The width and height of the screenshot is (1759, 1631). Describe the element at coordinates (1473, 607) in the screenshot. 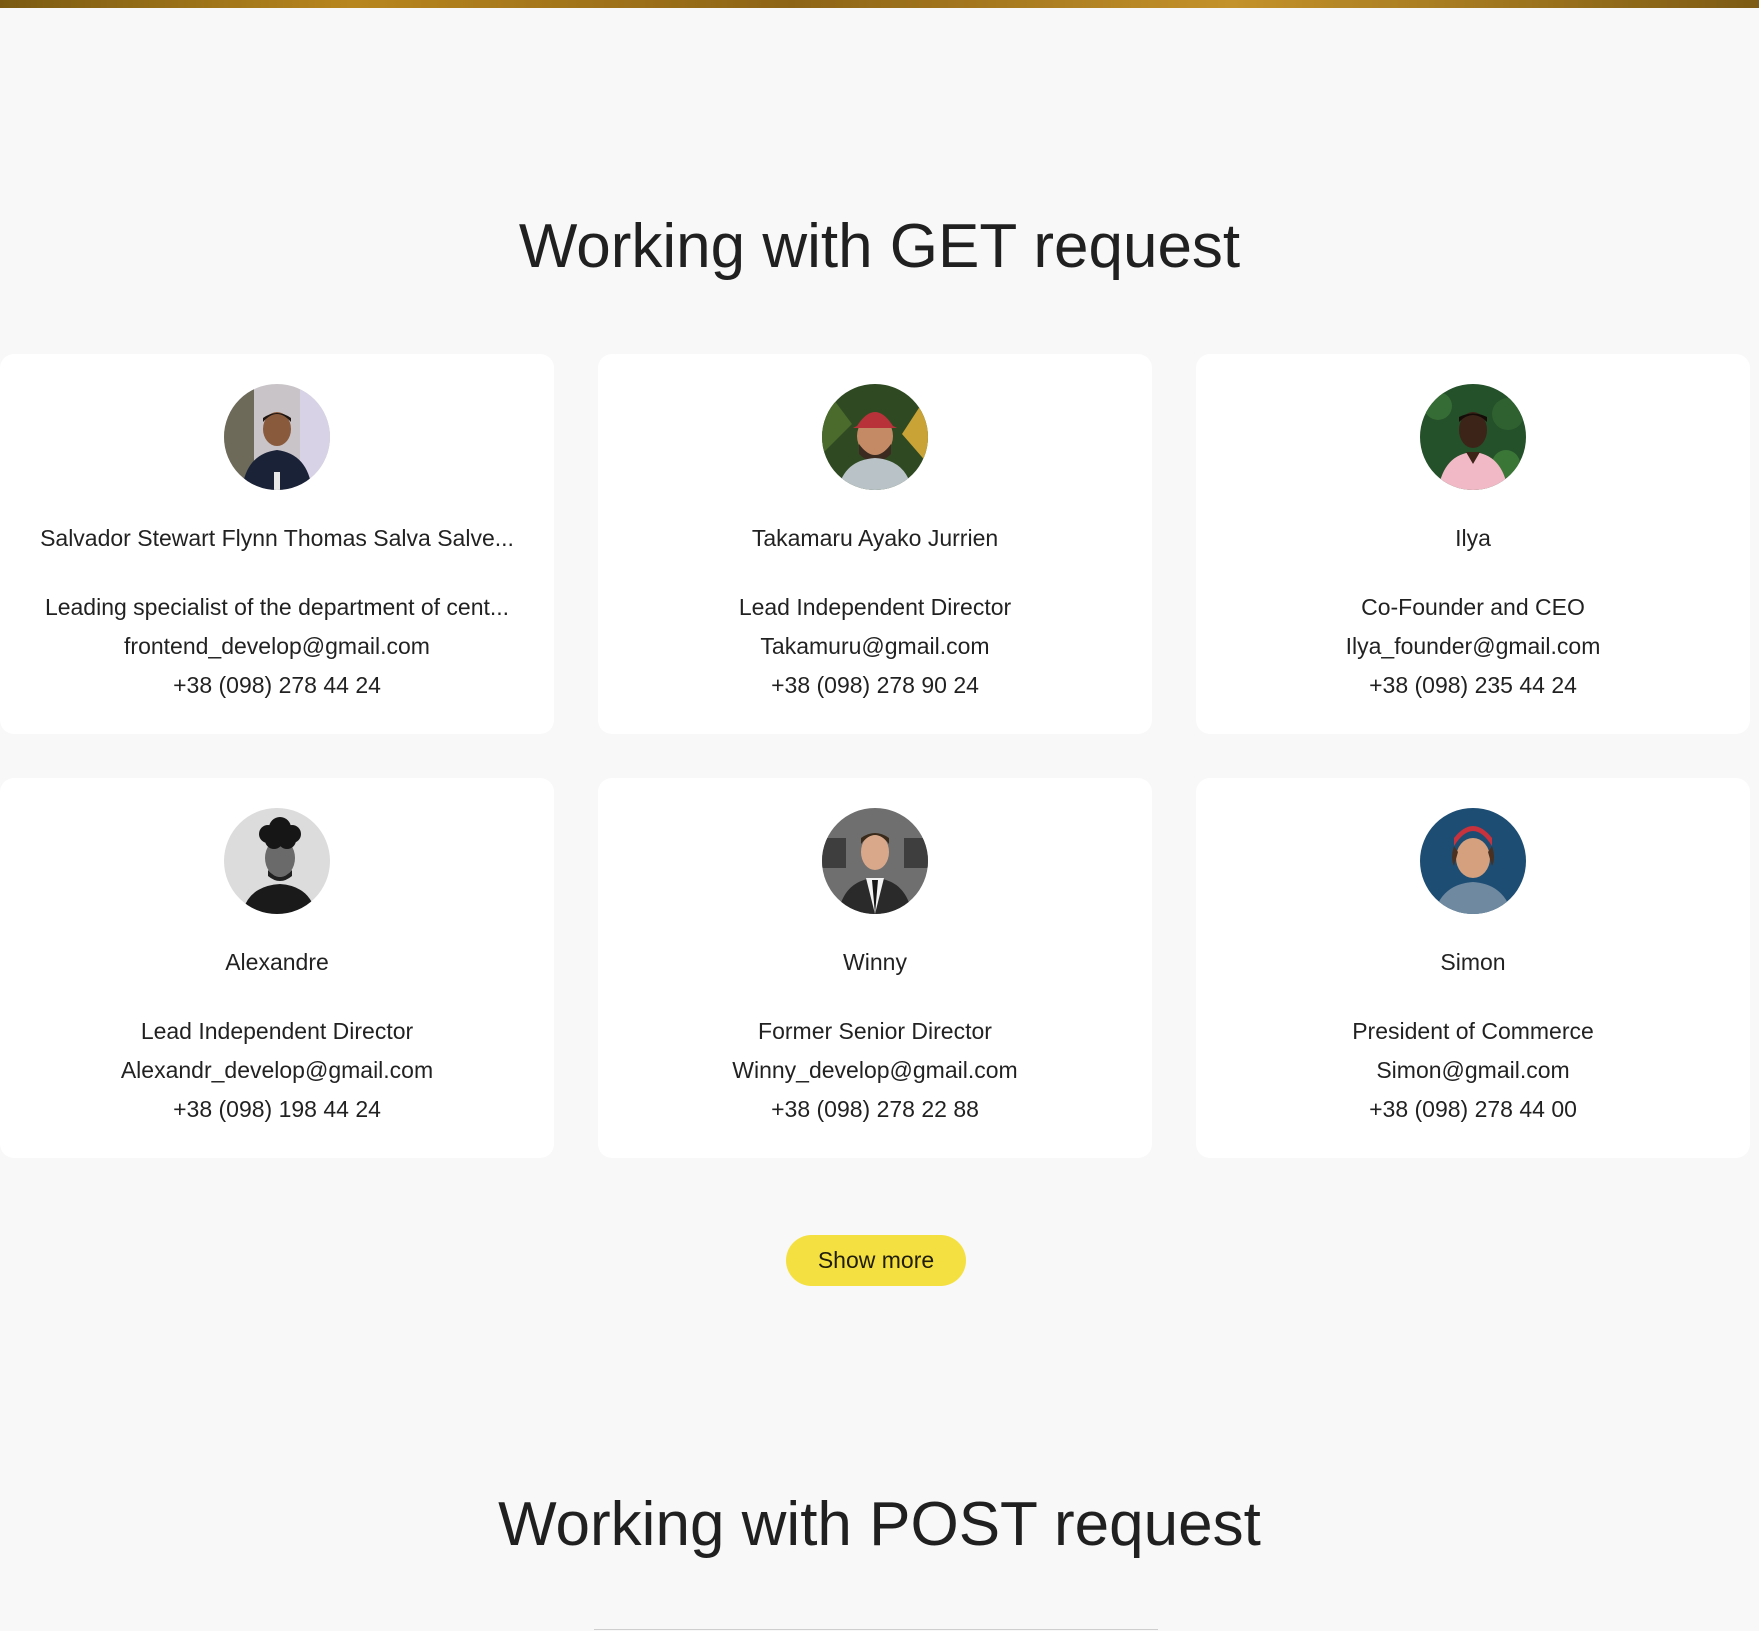

I see `user-position: Co-Founder and CEO` at that location.